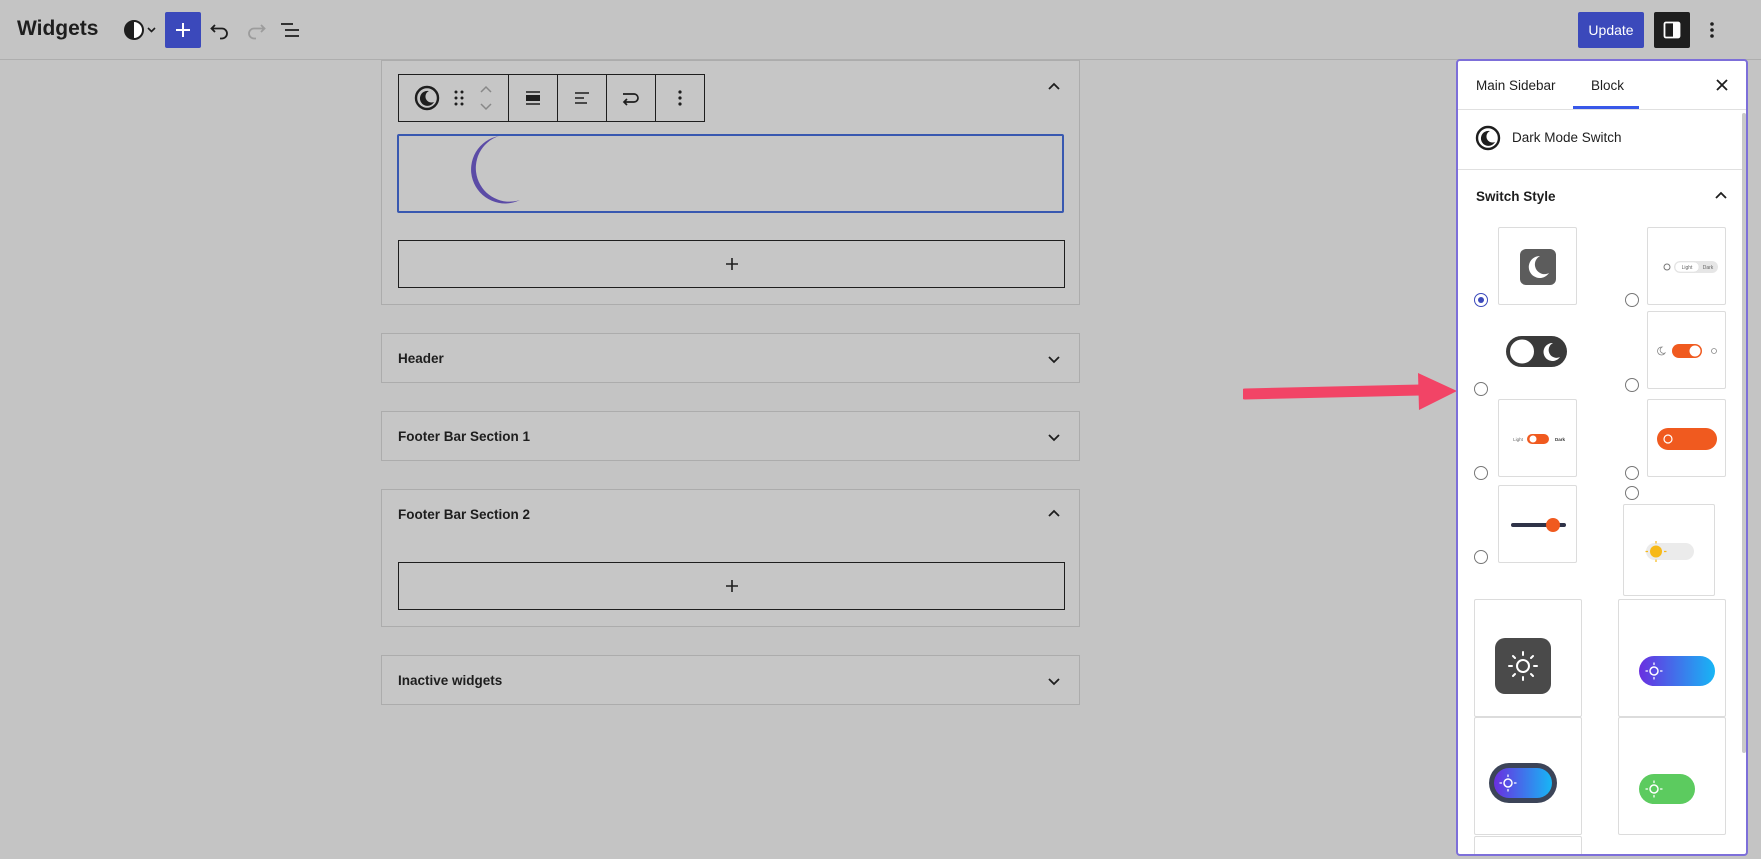 This screenshot has height=859, width=1761. I want to click on close-icon, so click(1722, 85).